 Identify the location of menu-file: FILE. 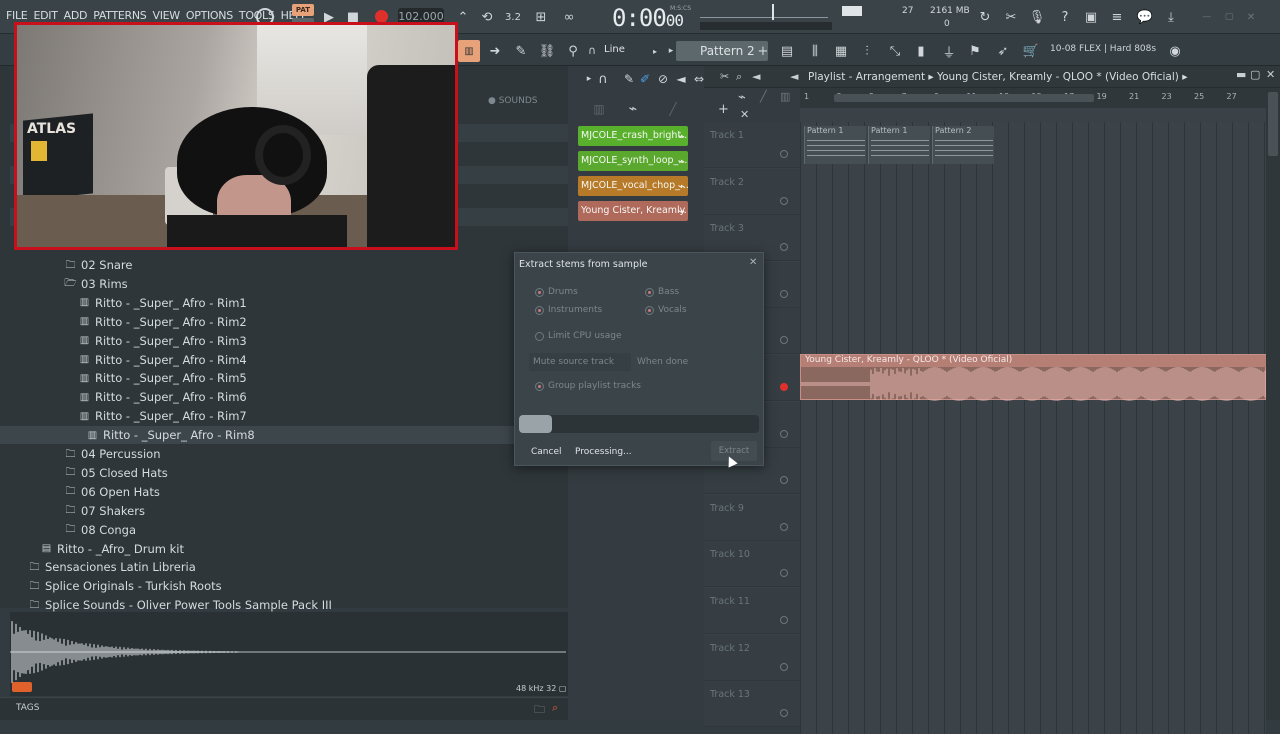
(17, 15).